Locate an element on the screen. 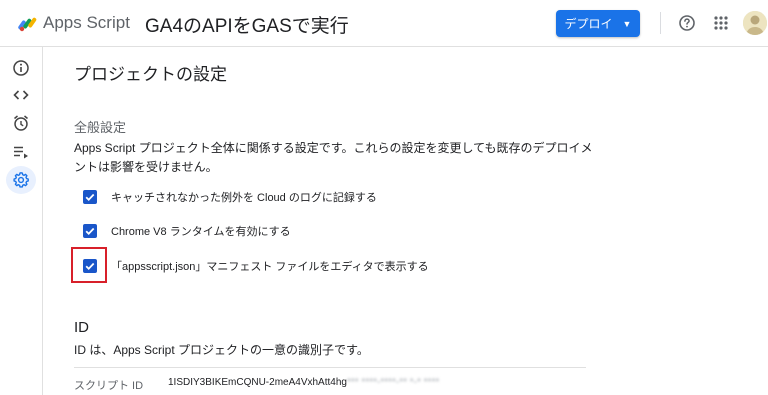  general-settings-heading: 全般設定 is located at coordinates (100, 127).